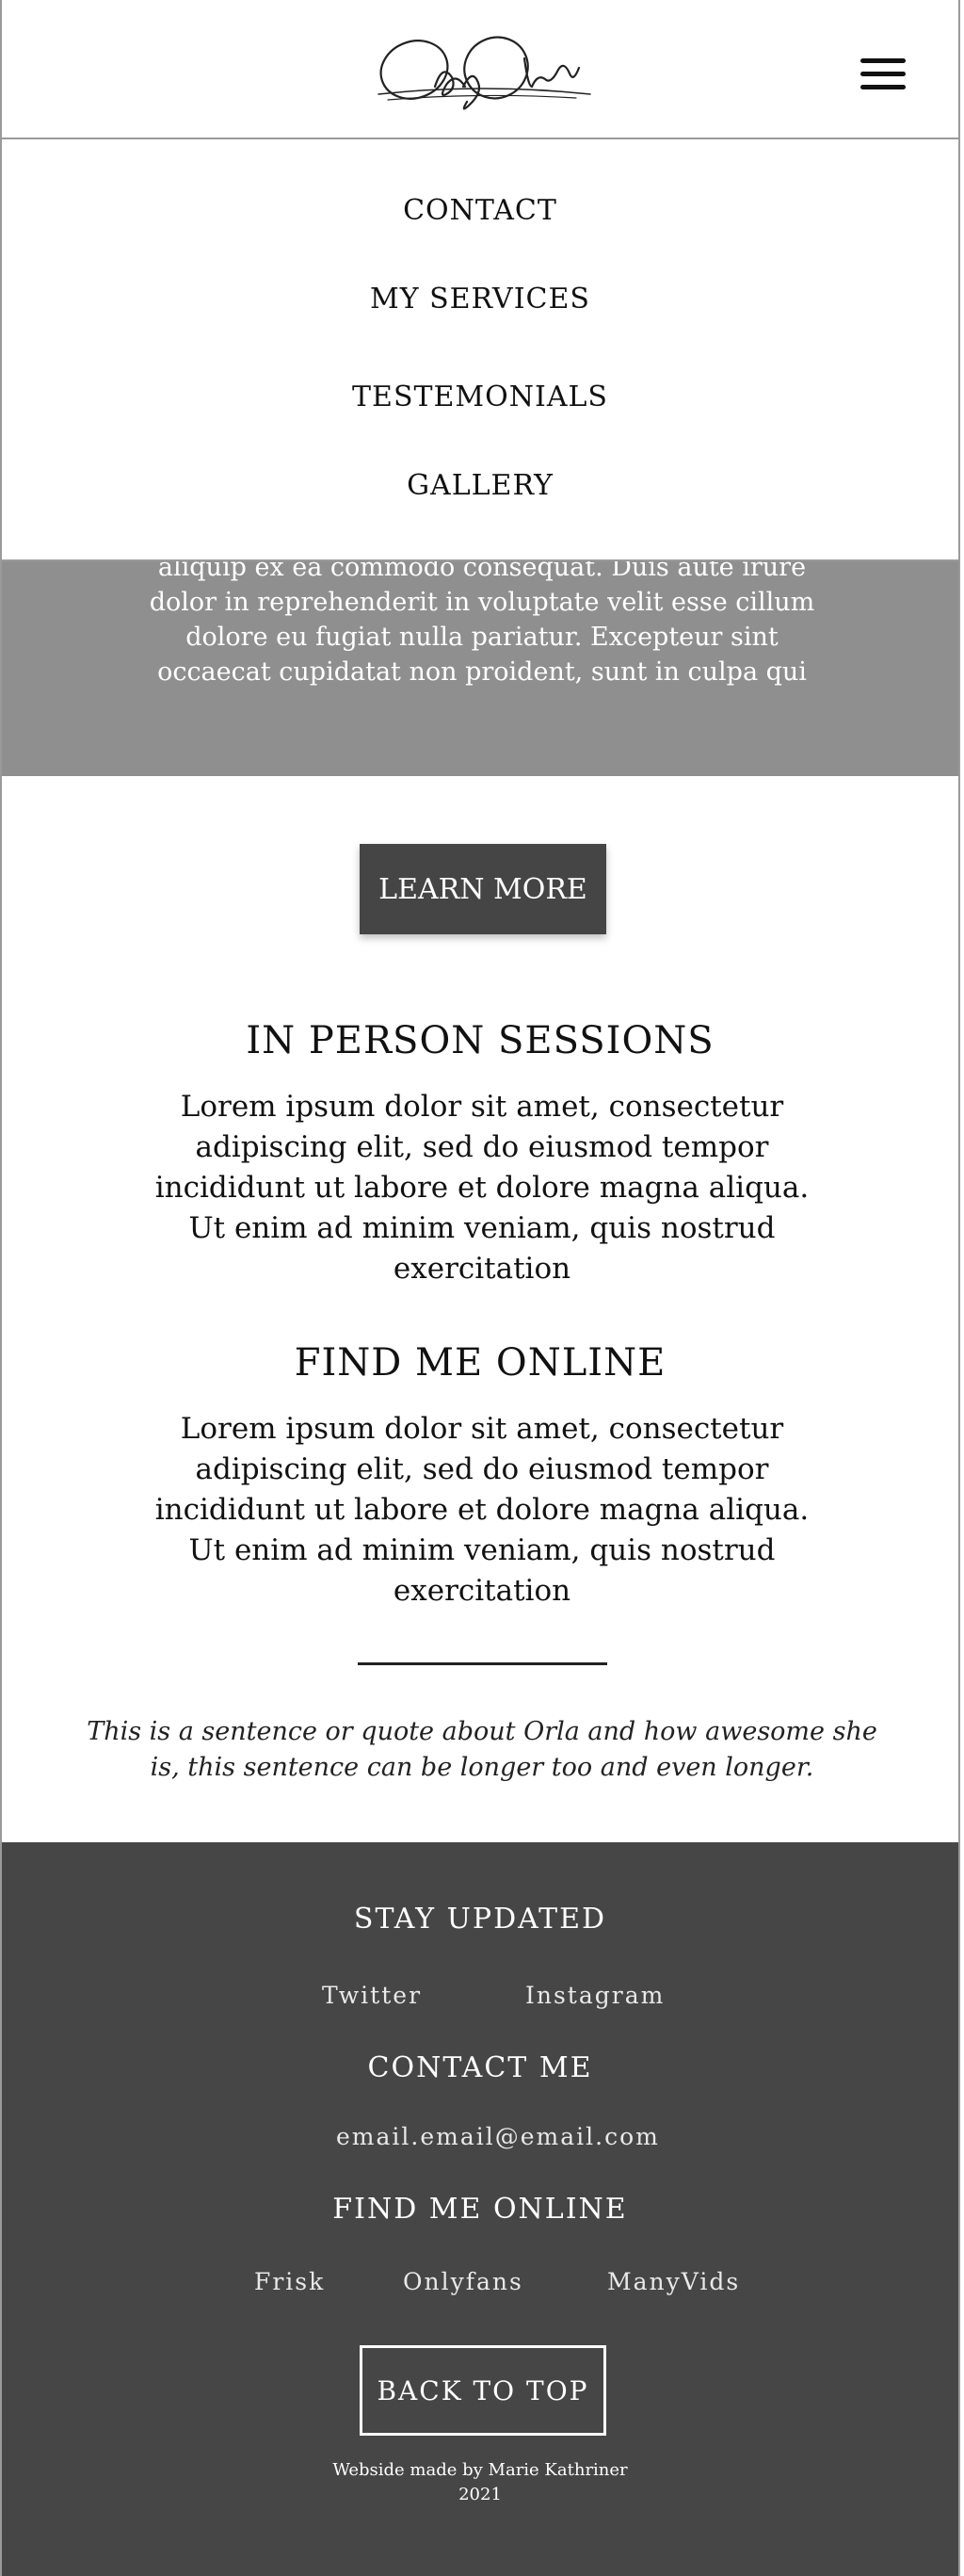 This screenshot has height=2576, width=964. Describe the element at coordinates (498, 2136) in the screenshot. I see `footer-email-link: email.email@email.com` at that location.